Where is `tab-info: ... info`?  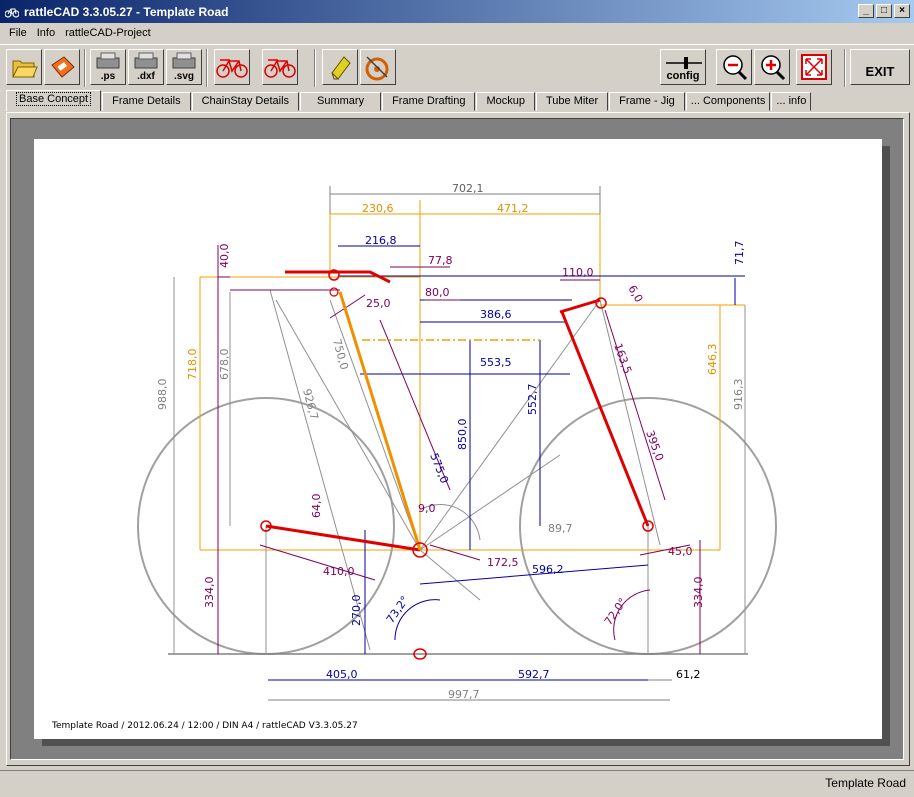
tab-info: ... info is located at coordinates (791, 101).